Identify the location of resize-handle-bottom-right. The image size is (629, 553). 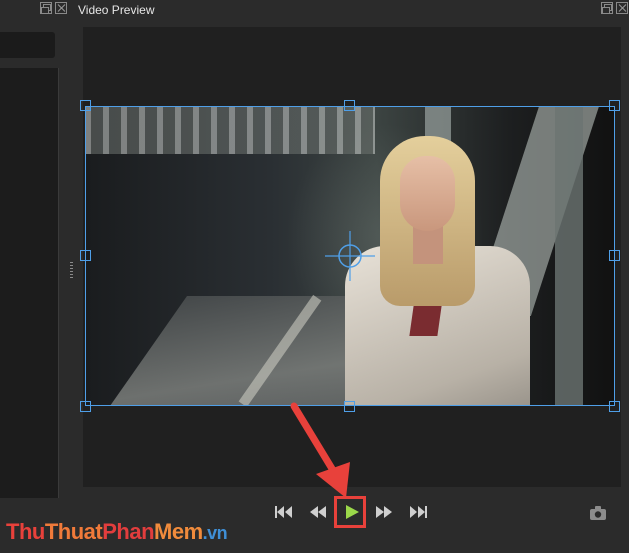
(614, 406).